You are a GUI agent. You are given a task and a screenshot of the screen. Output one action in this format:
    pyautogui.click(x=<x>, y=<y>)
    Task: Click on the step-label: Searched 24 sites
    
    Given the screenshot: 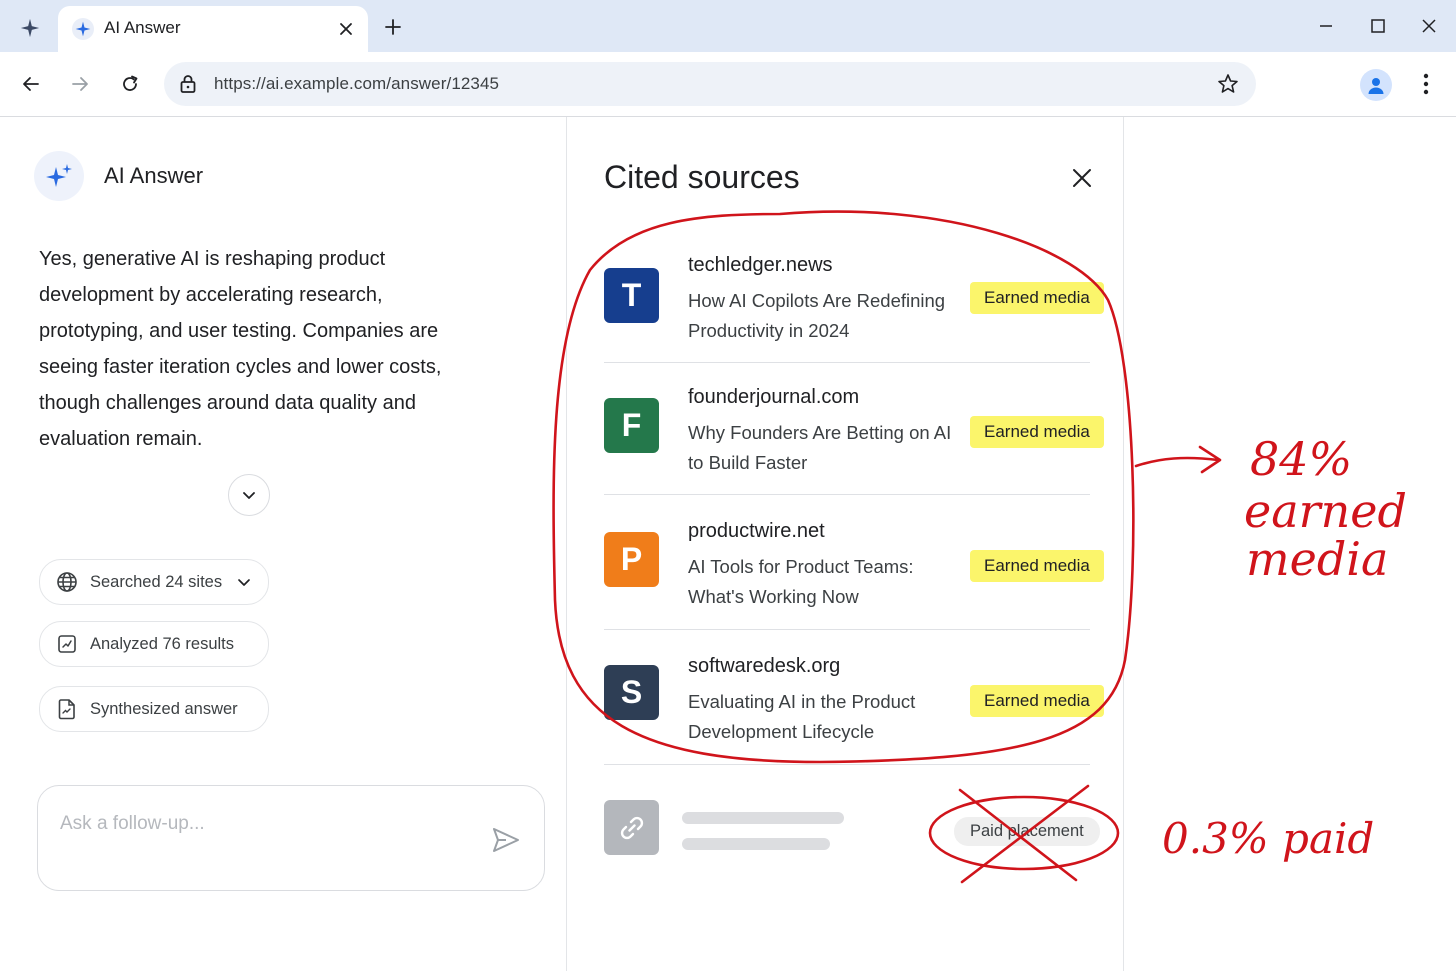 What is the action you would take?
    pyautogui.click(x=156, y=581)
    